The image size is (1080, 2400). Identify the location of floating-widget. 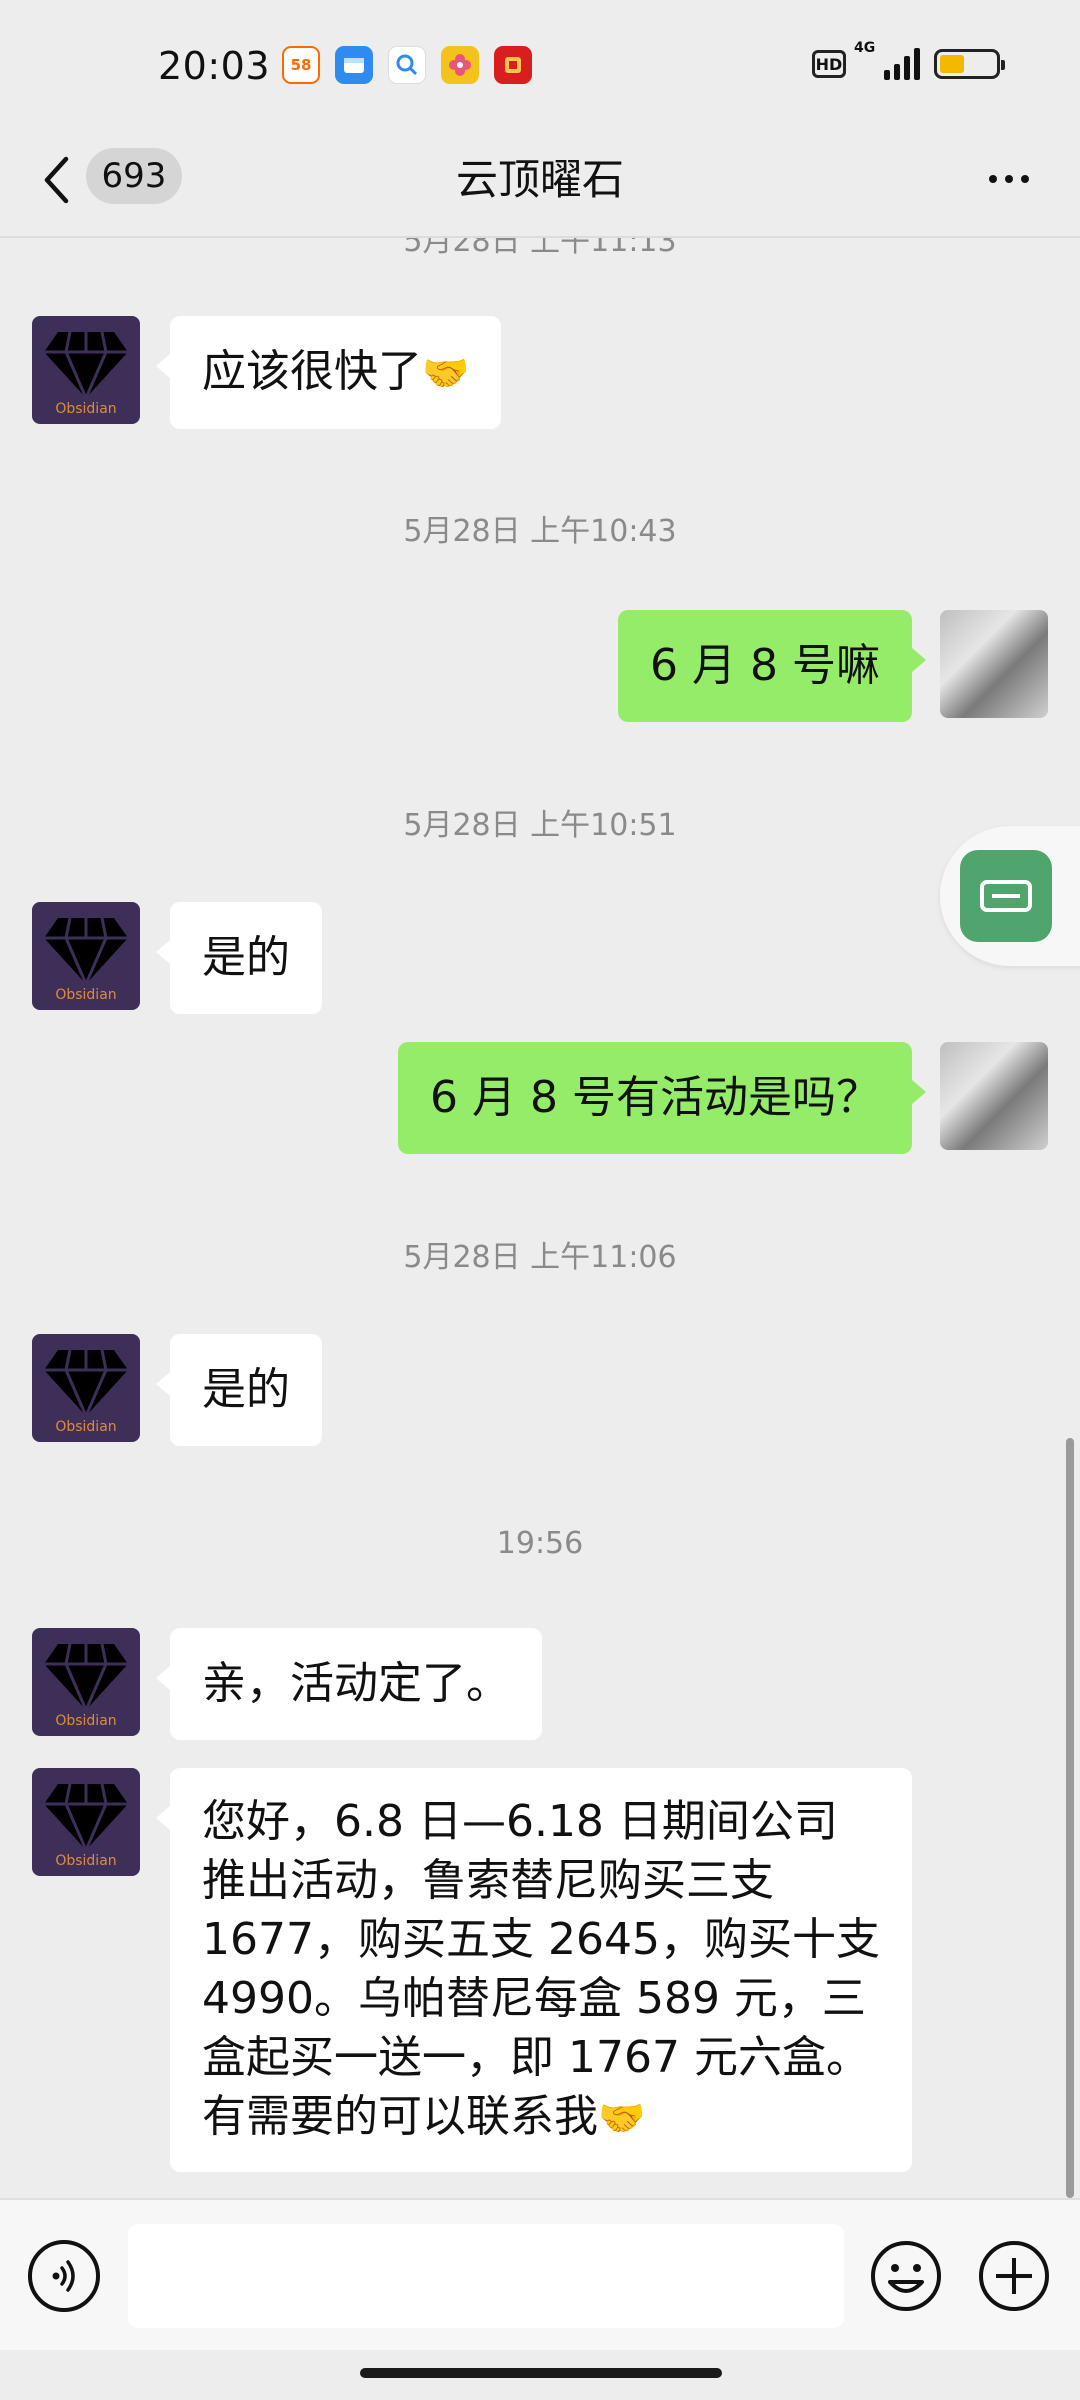
(1010, 896).